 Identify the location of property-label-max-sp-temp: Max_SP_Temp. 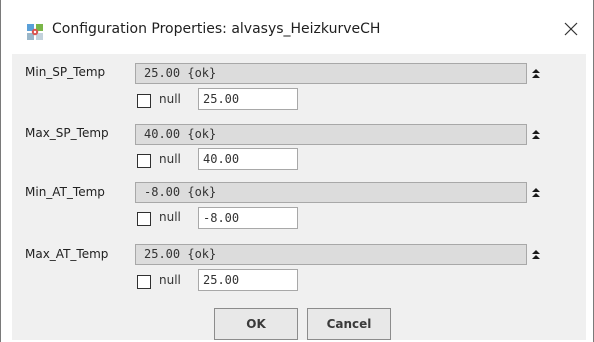
(67, 133).